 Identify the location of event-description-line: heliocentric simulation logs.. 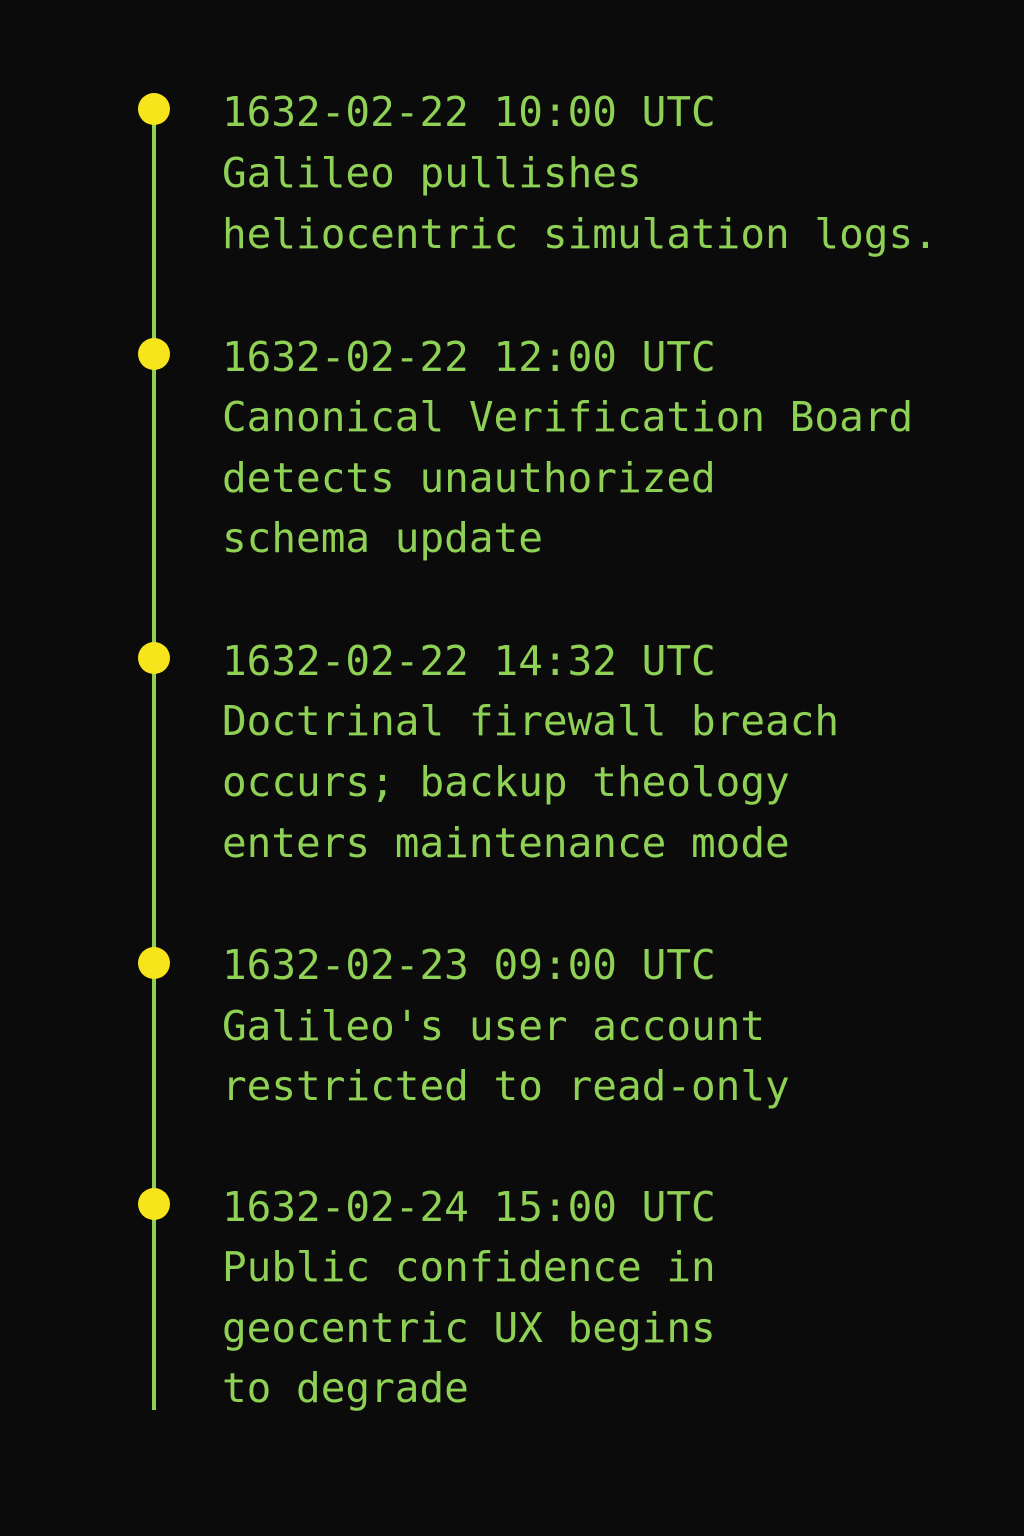
(580, 234).